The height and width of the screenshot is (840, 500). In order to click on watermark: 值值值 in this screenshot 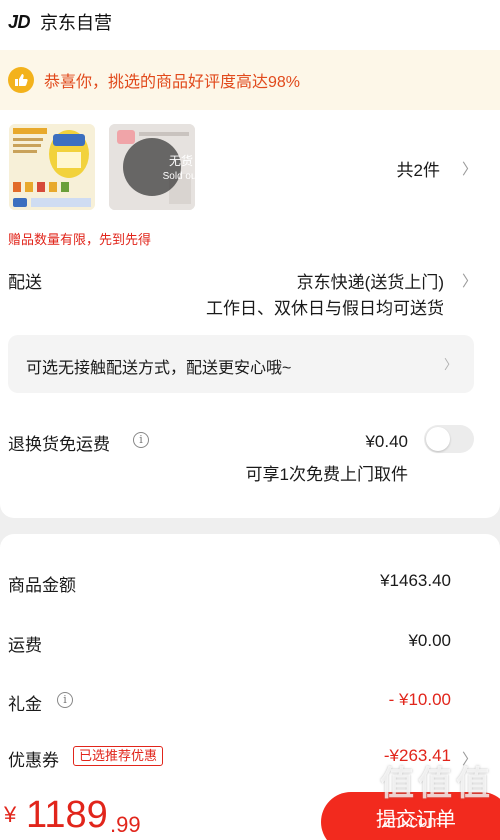, I will do `click(437, 784)`.